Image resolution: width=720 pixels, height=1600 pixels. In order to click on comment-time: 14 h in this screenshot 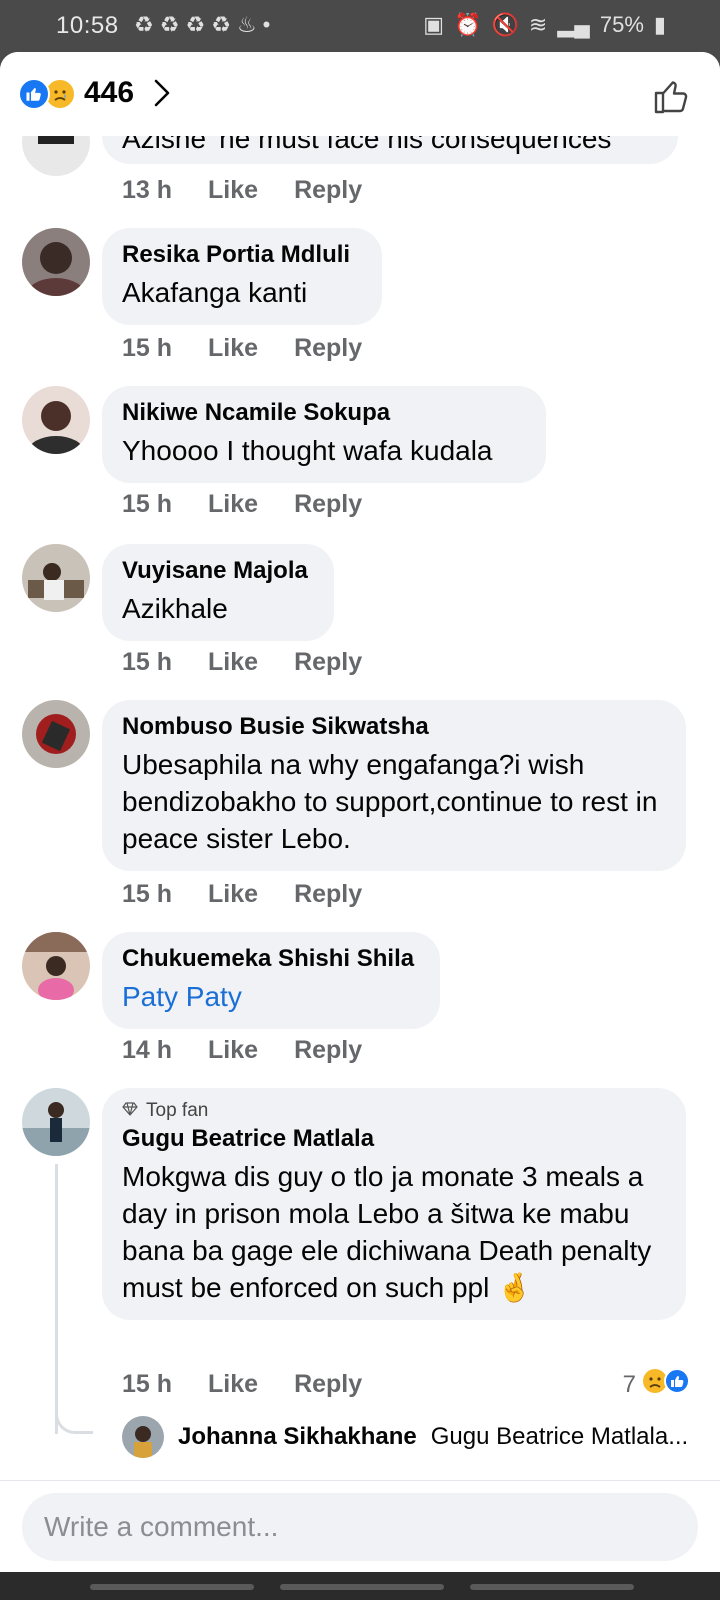, I will do `click(147, 1050)`.